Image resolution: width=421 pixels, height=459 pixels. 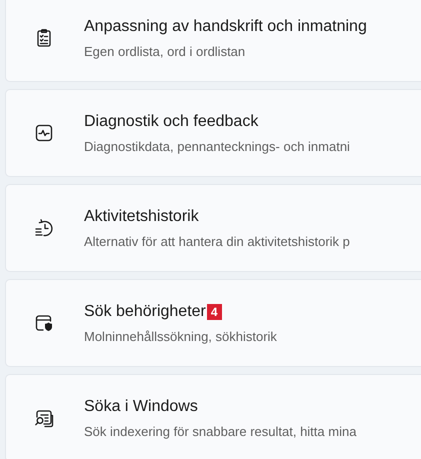 I want to click on window-shield-icon, so click(x=44, y=323).